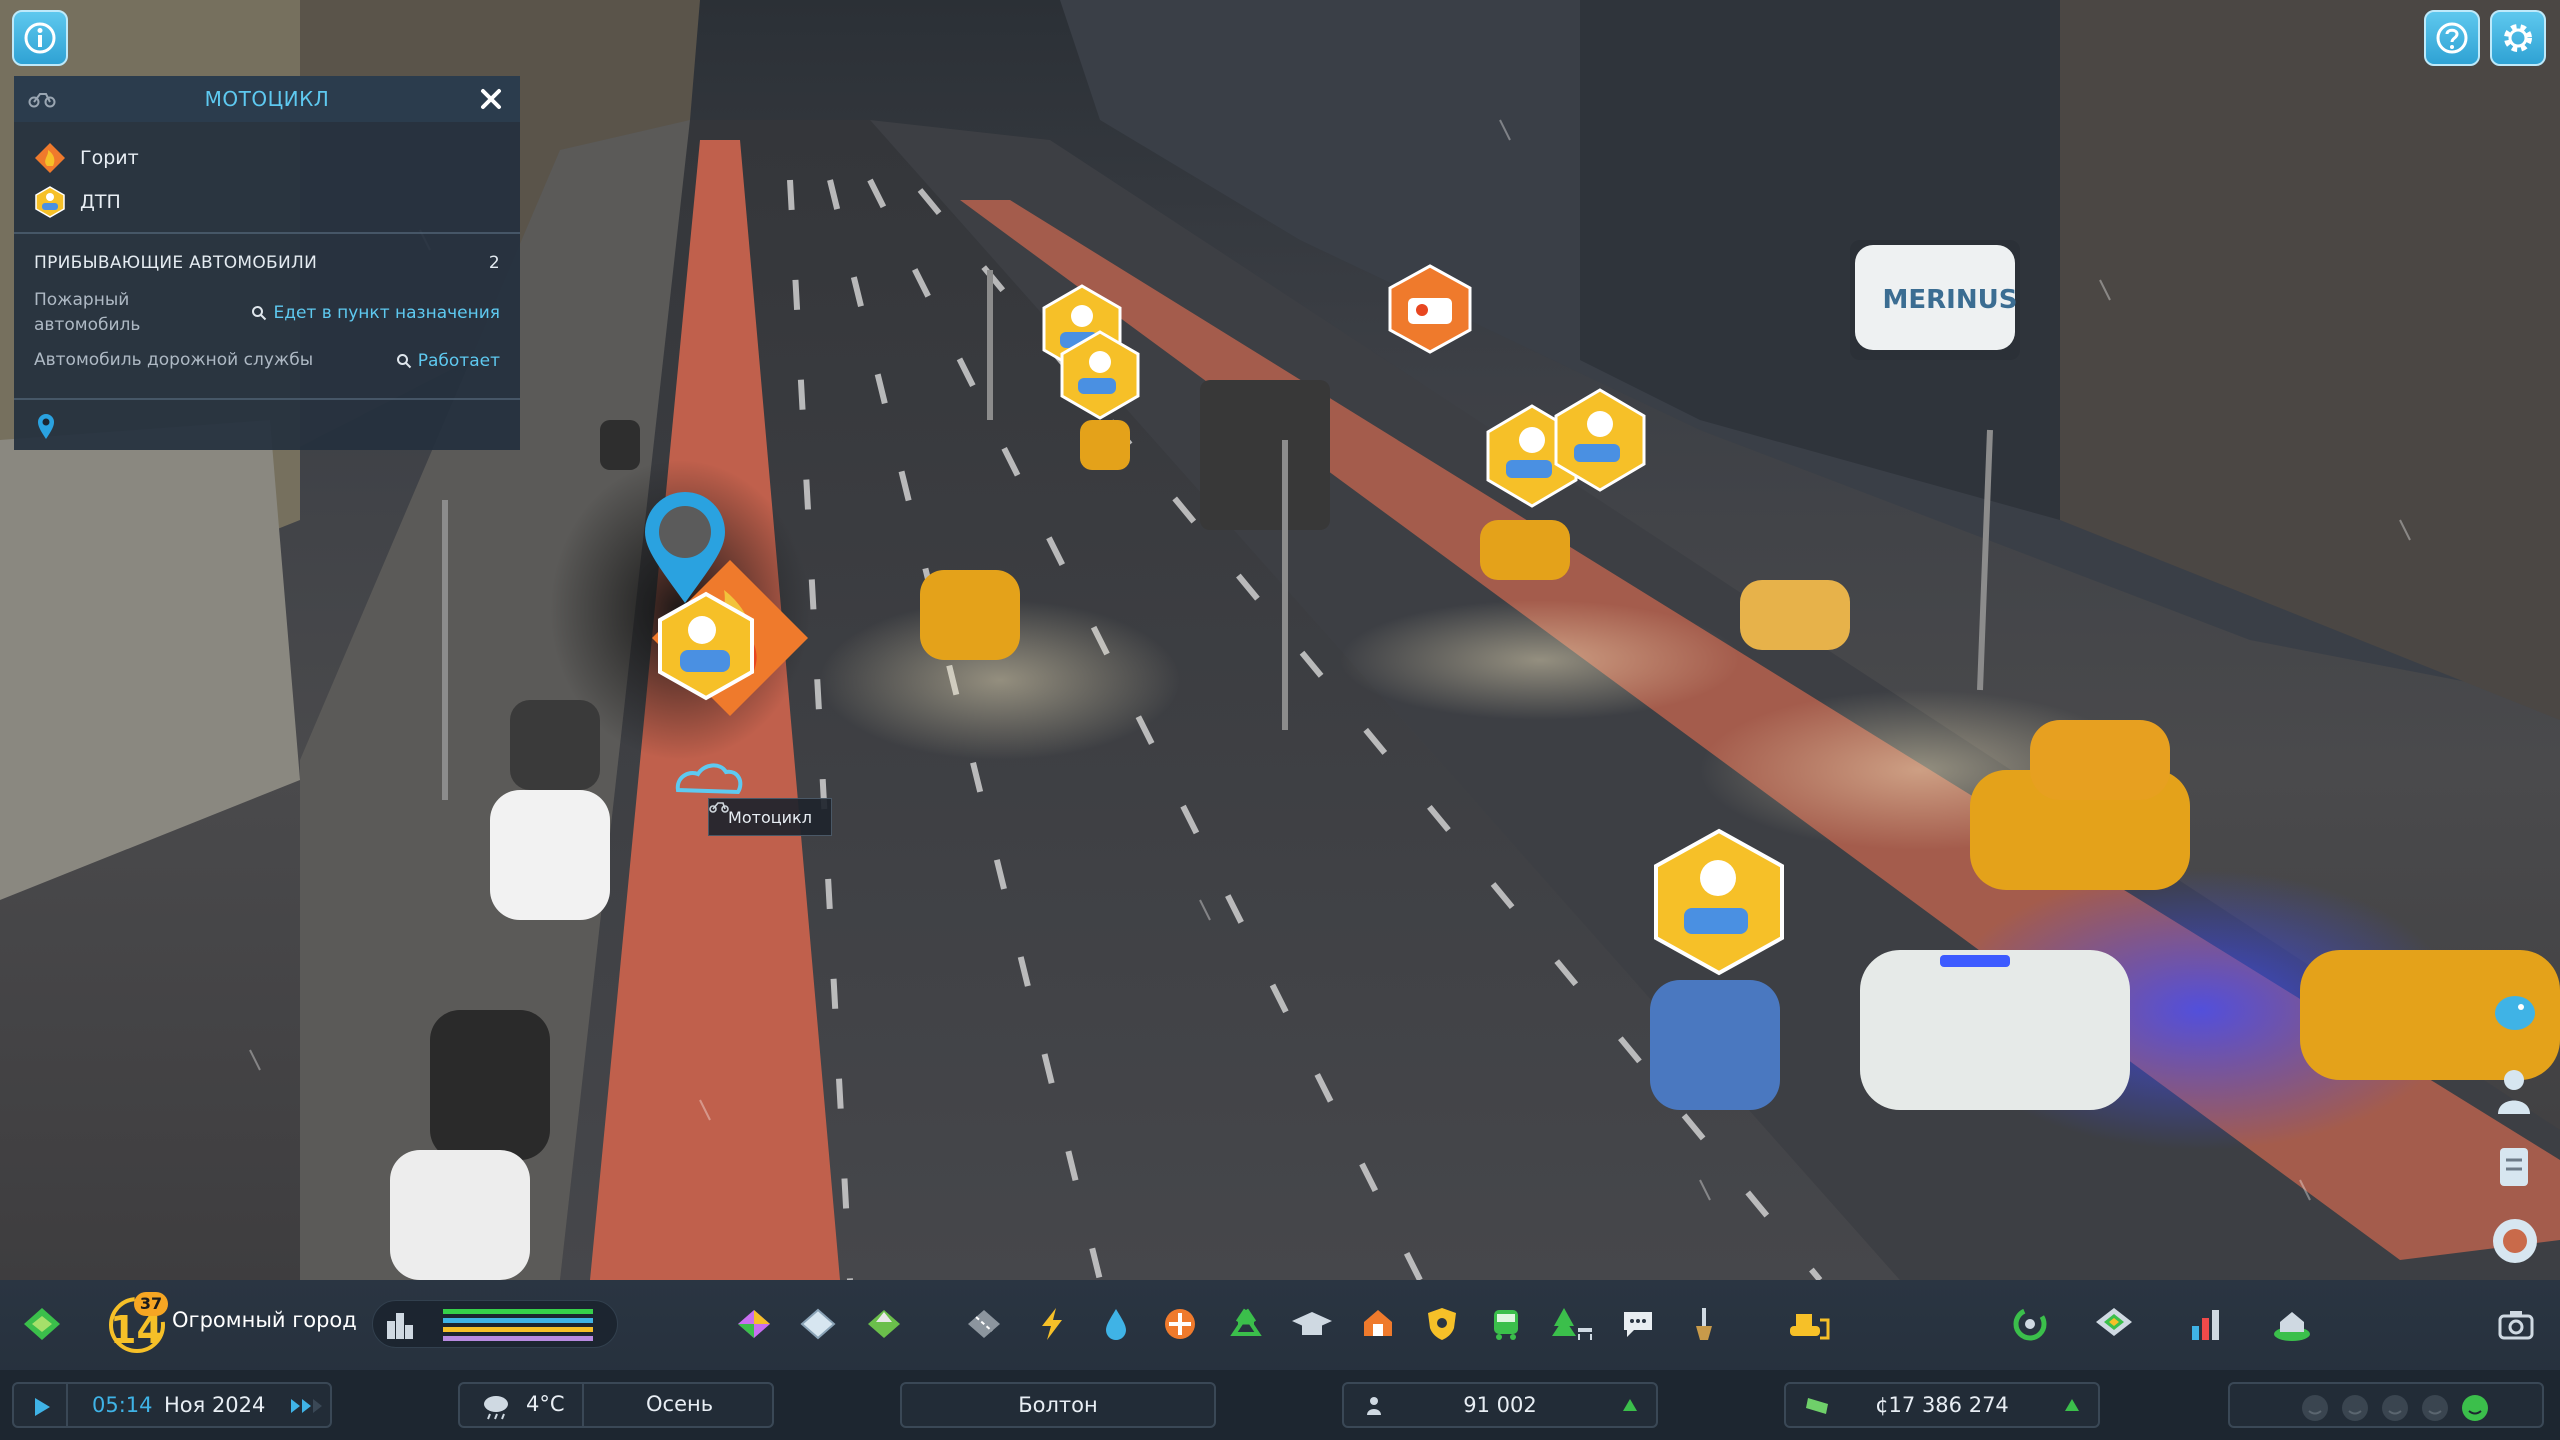 Image resolution: width=2560 pixels, height=1440 pixels. I want to click on settings-button, so click(2518, 38).